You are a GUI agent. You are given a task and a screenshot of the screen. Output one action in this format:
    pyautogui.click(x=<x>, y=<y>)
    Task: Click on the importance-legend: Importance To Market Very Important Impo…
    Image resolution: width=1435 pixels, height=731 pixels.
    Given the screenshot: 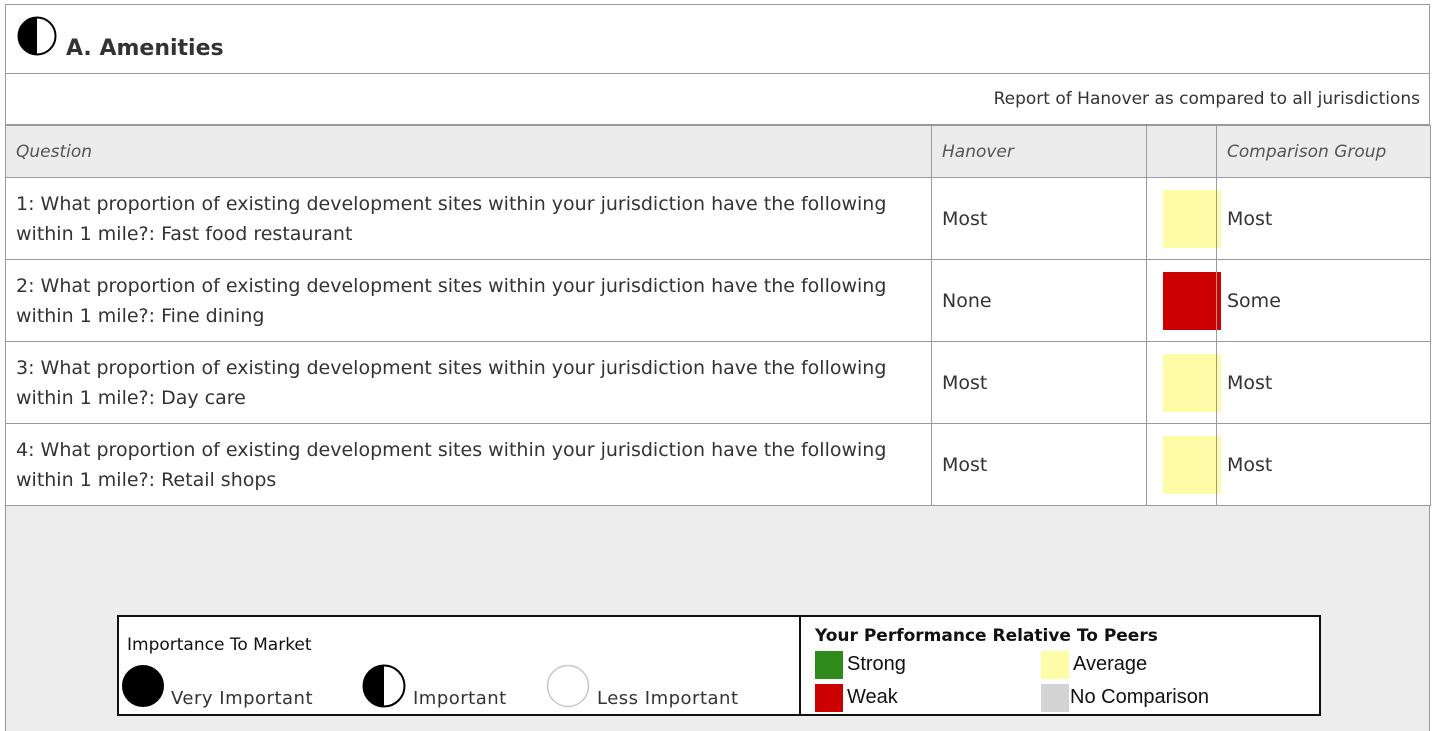 What is the action you would take?
    pyautogui.click(x=460, y=665)
    